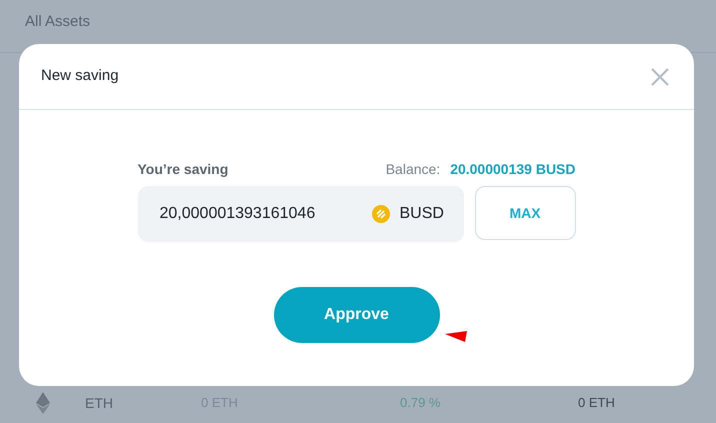 Image resolution: width=716 pixels, height=423 pixels. I want to click on coin-icon, so click(381, 214).